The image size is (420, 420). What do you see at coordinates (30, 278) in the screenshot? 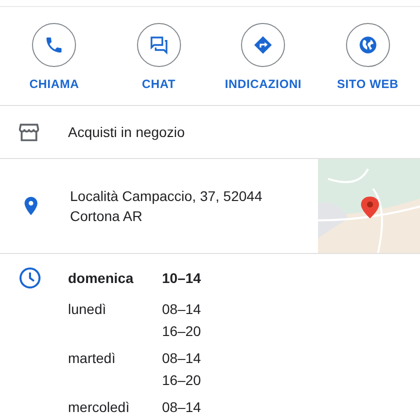
I see `clock-icon` at bounding box center [30, 278].